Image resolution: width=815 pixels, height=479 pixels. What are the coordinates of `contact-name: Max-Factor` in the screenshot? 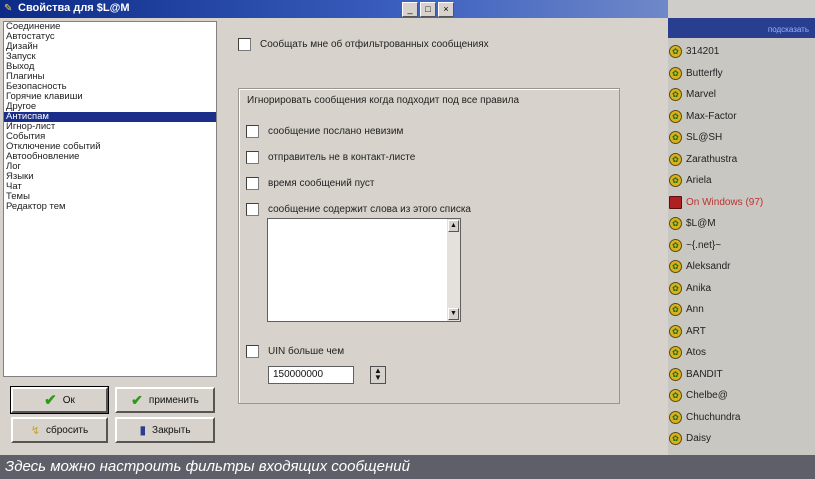 It's located at (711, 116).